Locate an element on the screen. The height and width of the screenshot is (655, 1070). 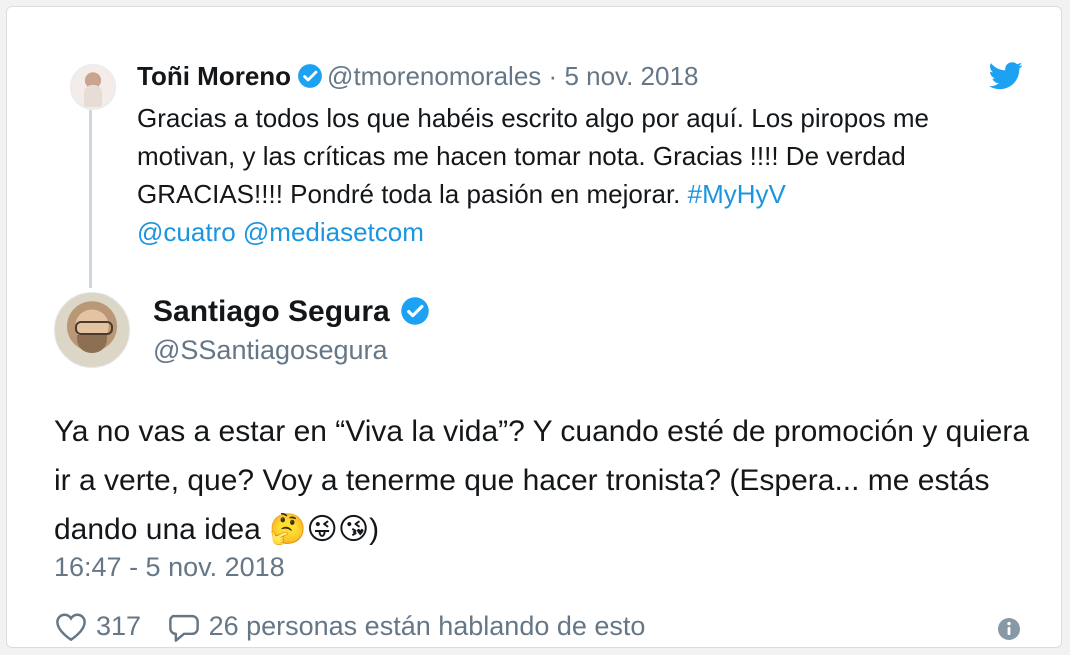
reply-bubble-icon is located at coordinates (183, 628).